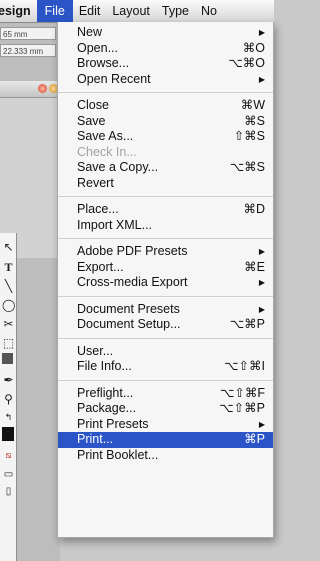 Image resolution: width=320 pixels, height=561 pixels. I want to click on menu-item-shortcut: ⌥⇧⌘P, so click(242, 408).